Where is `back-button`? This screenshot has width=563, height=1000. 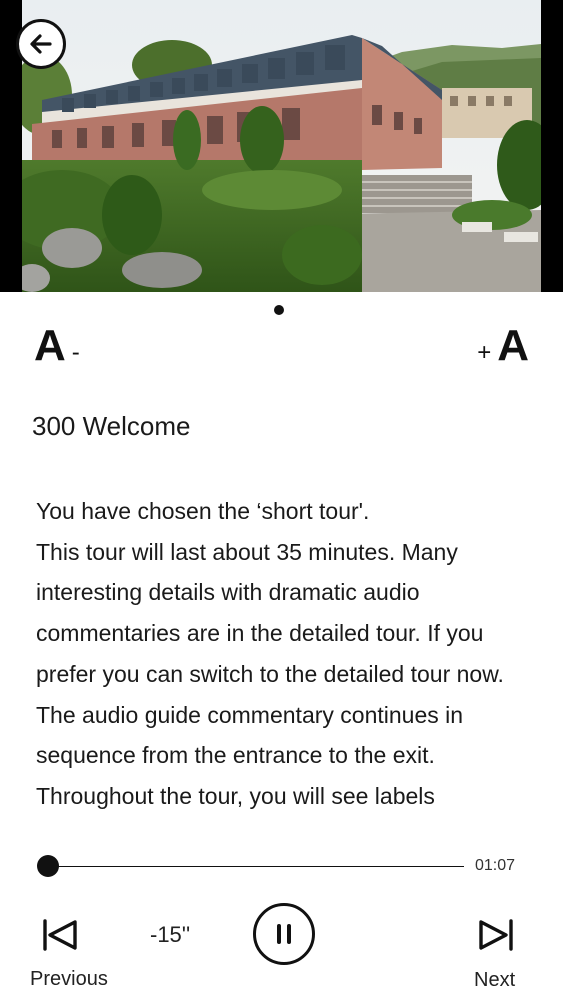 back-button is located at coordinates (41, 44).